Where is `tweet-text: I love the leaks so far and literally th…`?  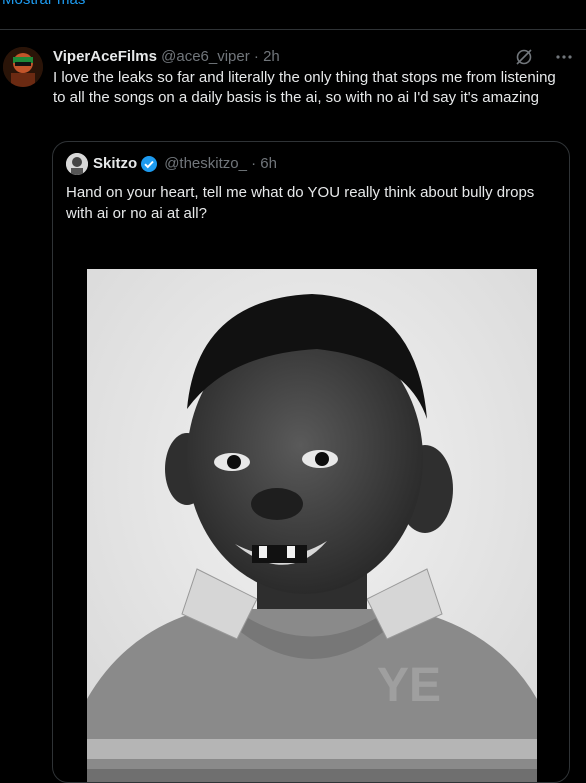 tweet-text: I love the leaks so far and literally th… is located at coordinates (304, 87).